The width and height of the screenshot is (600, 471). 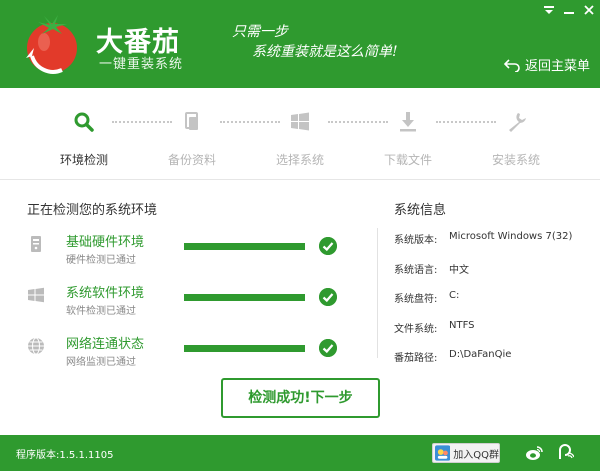 I want to click on back-to-menu-label: 返回主菜单, so click(x=557, y=66).